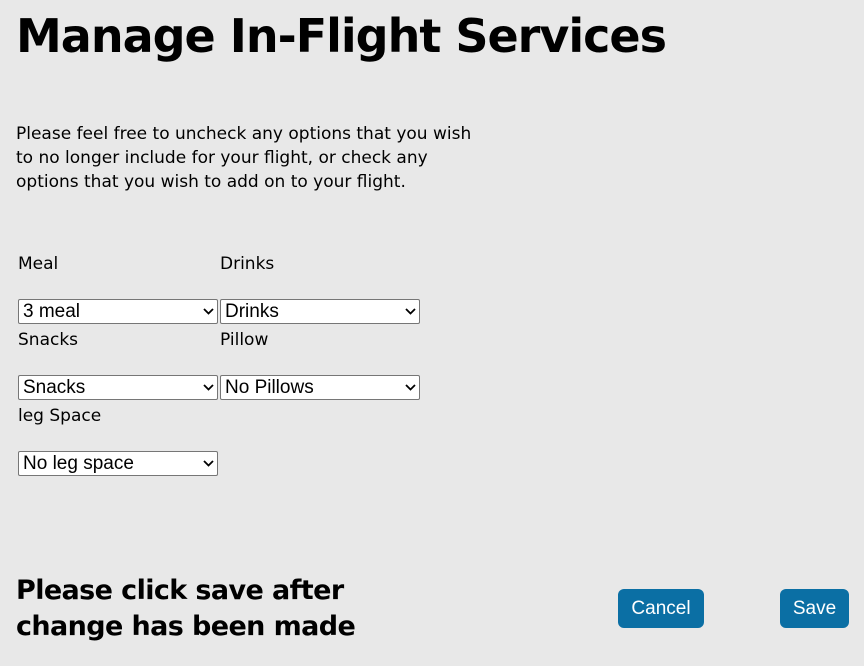 The height and width of the screenshot is (666, 864). What do you see at coordinates (247, 264) in the screenshot?
I see `drinks-label: Drinks` at bounding box center [247, 264].